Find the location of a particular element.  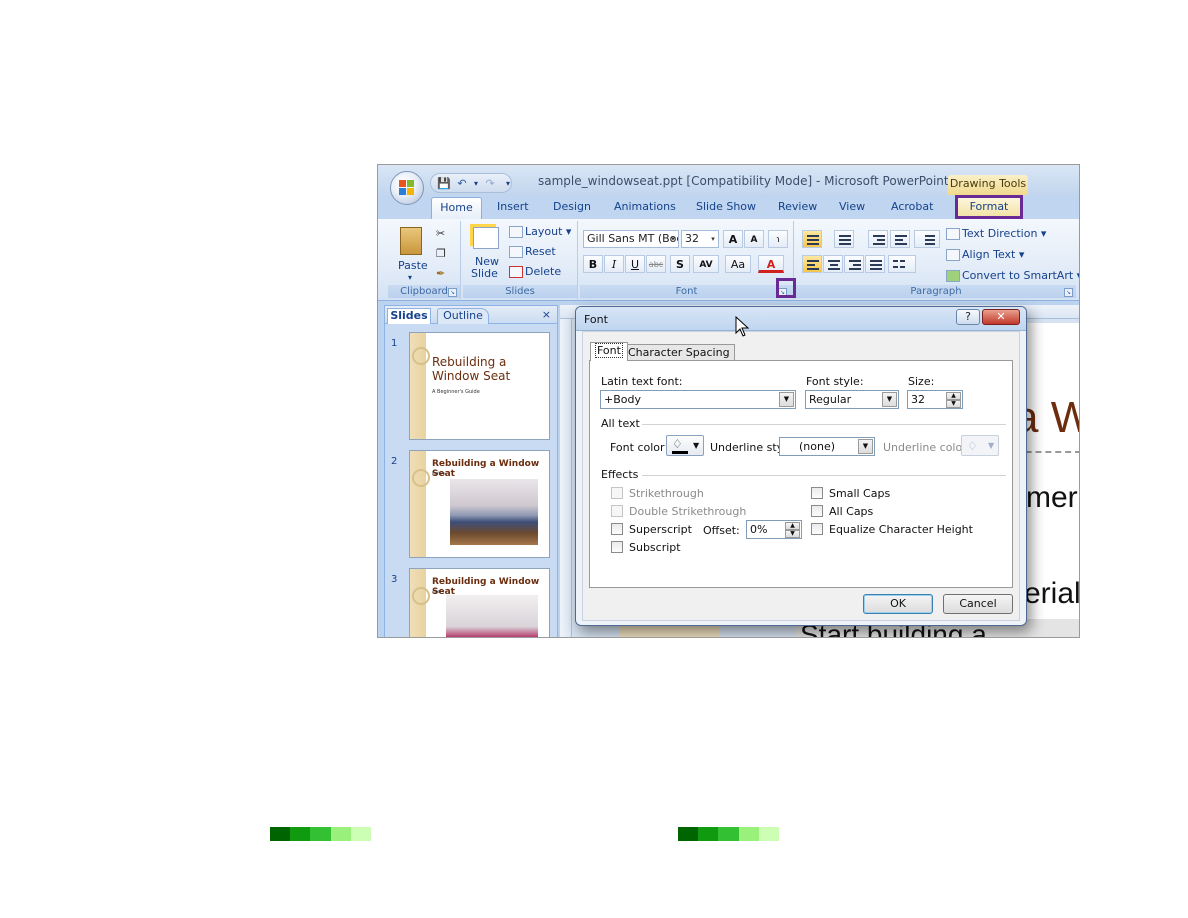

align-right-button is located at coordinates (854, 264).